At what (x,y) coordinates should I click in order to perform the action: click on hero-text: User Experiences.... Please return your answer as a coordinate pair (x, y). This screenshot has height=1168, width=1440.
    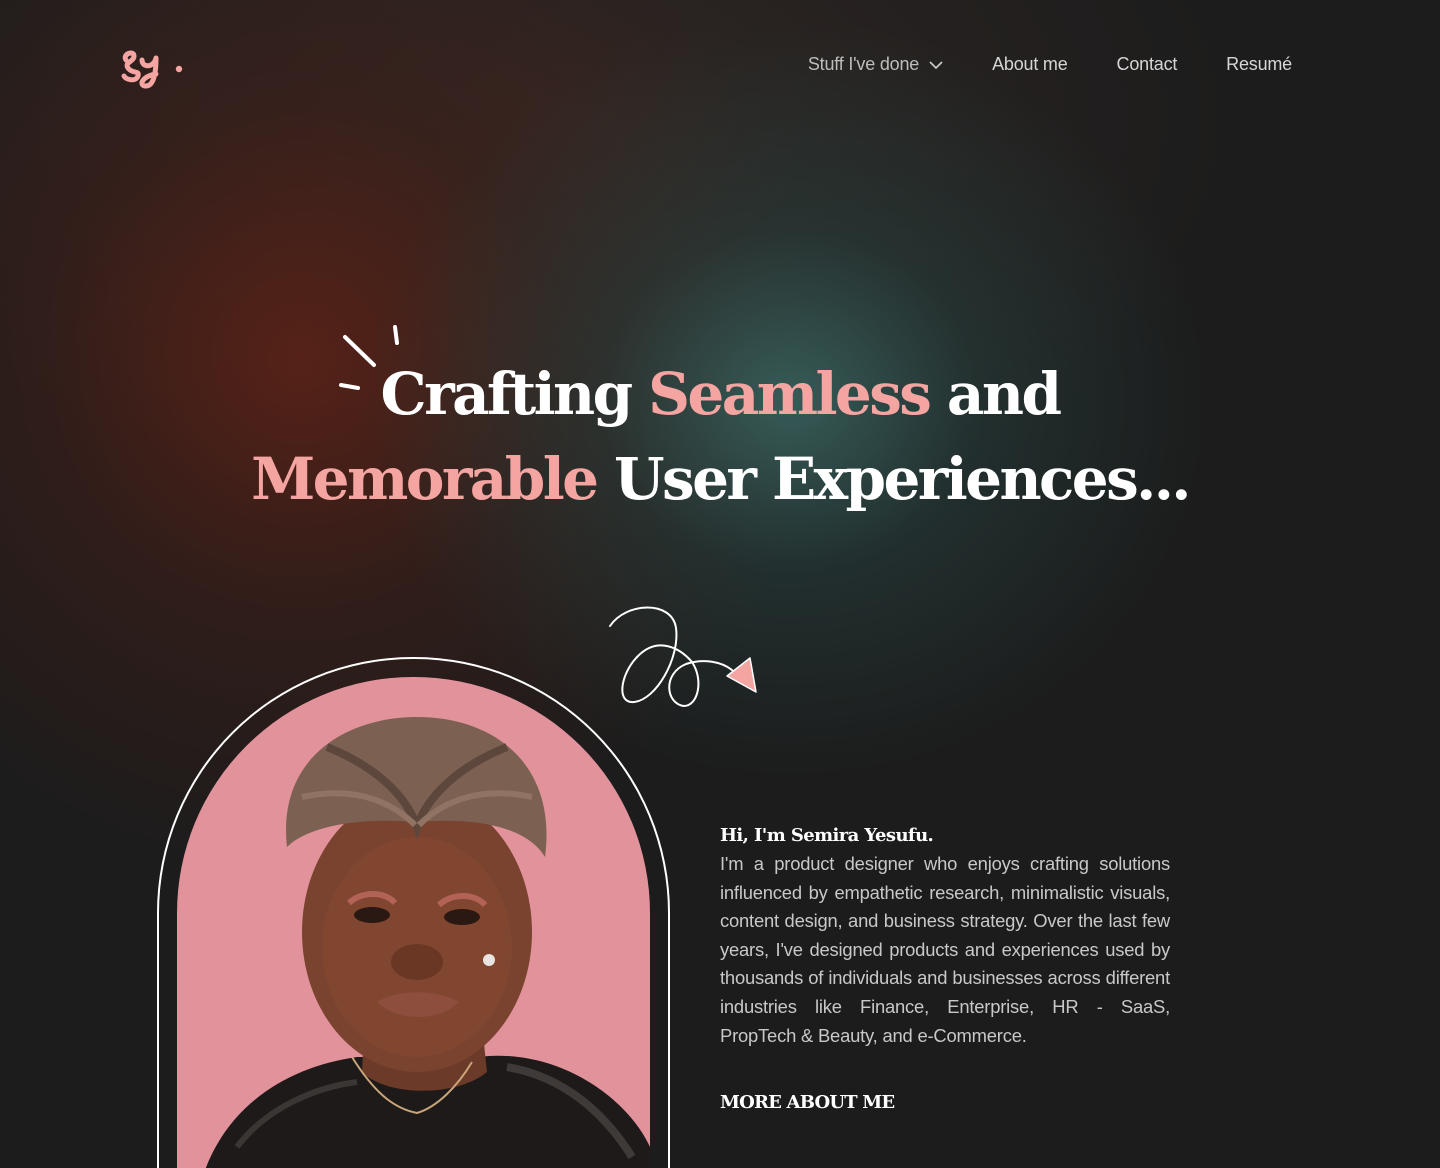
    Looking at the image, I should click on (893, 479).